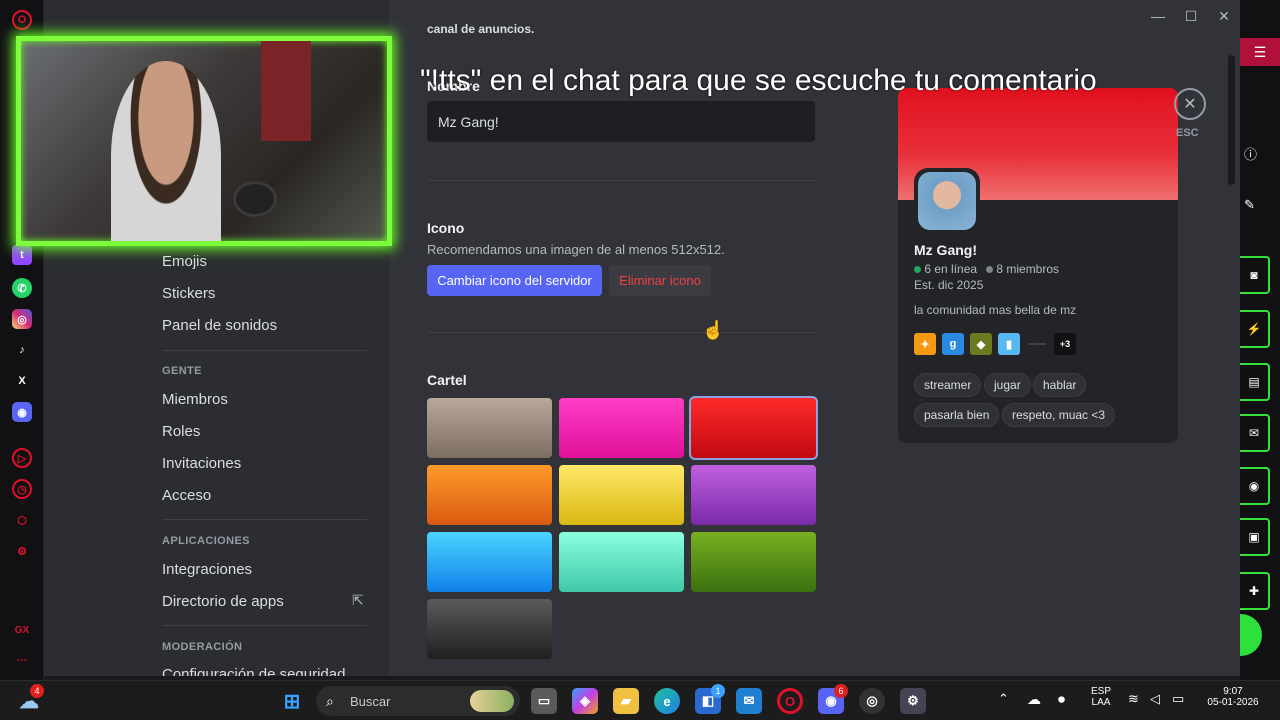 Image resolution: width=1280 pixels, height=720 pixels. What do you see at coordinates (1255, 382) in the screenshot?
I see `notes-icon: ▤` at bounding box center [1255, 382].